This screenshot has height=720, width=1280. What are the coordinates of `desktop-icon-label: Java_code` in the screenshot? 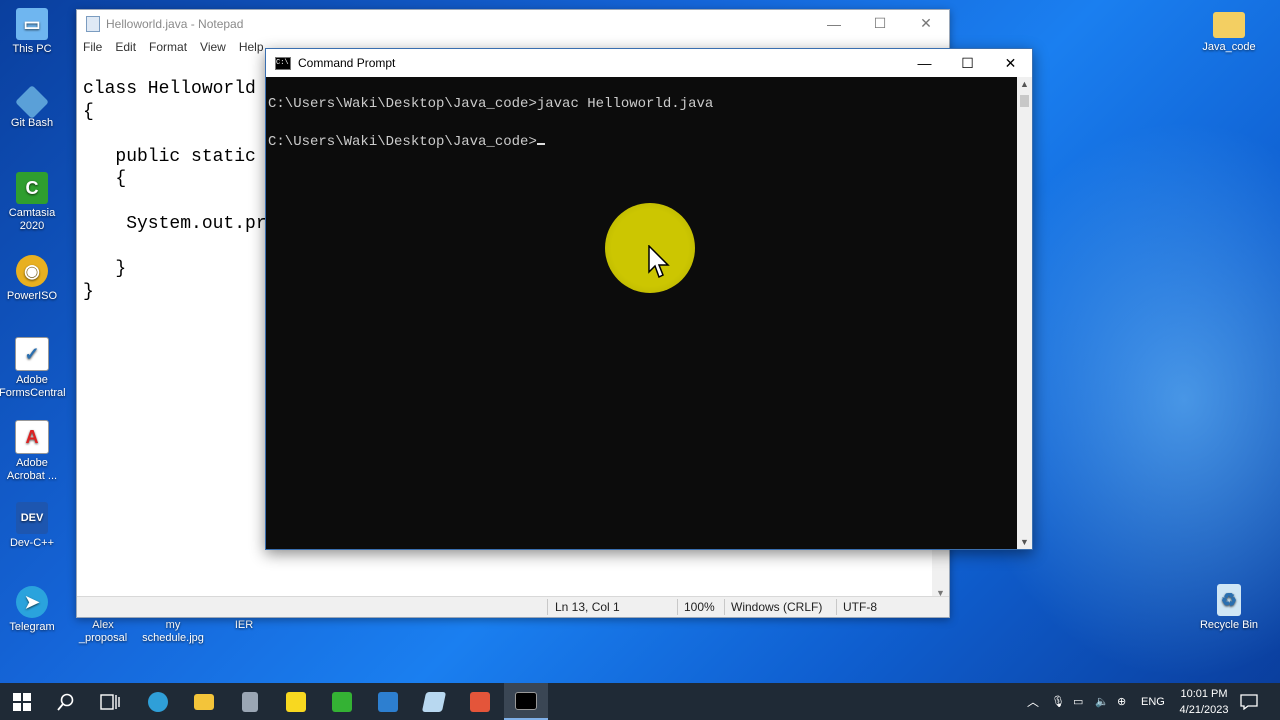 It's located at (1229, 47).